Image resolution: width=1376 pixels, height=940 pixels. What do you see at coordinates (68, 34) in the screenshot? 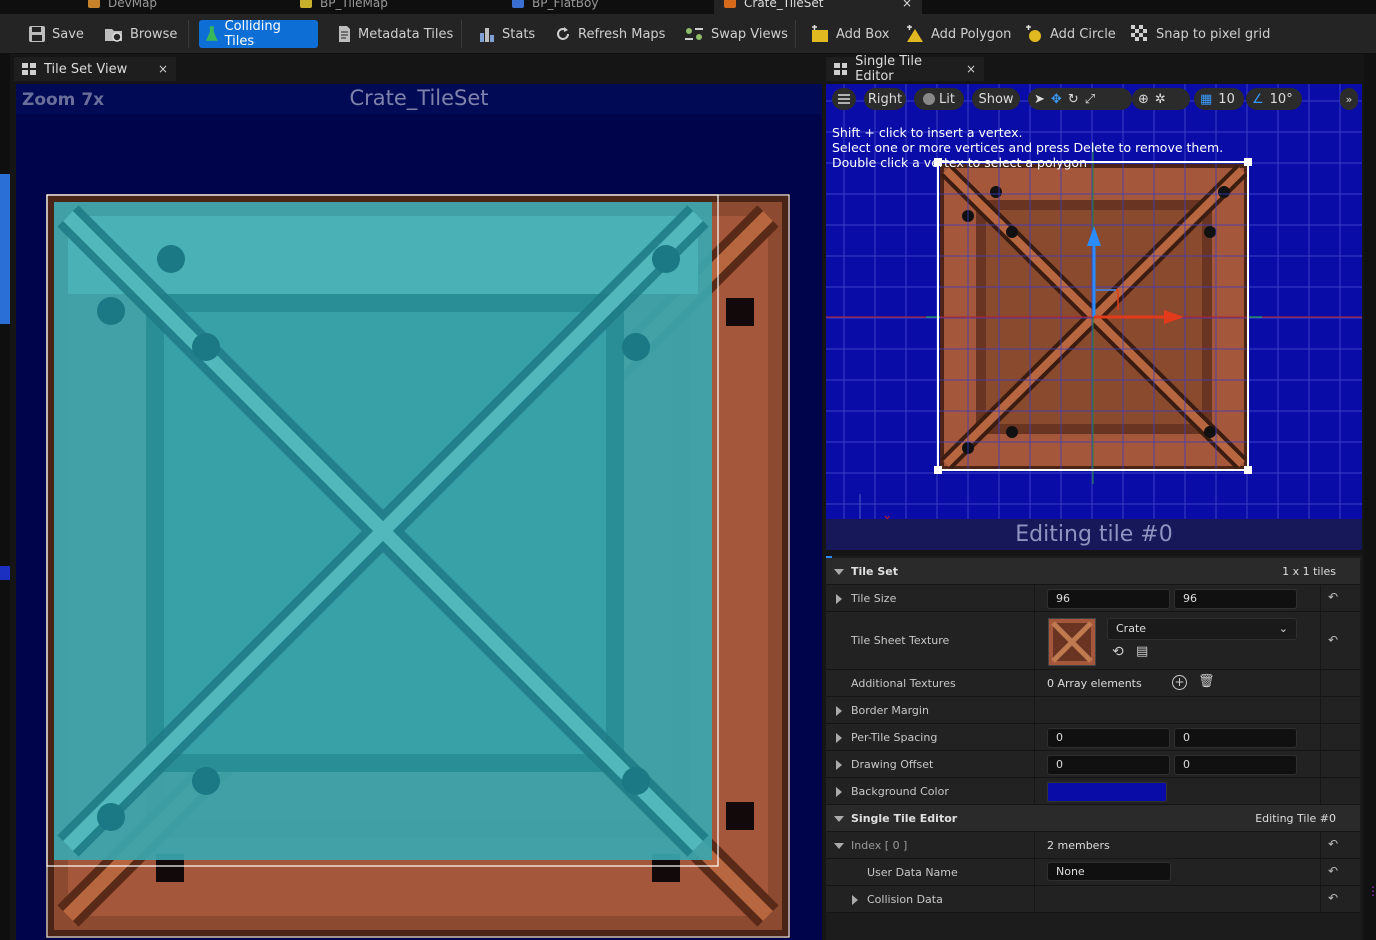
I see `save-label: Save` at bounding box center [68, 34].